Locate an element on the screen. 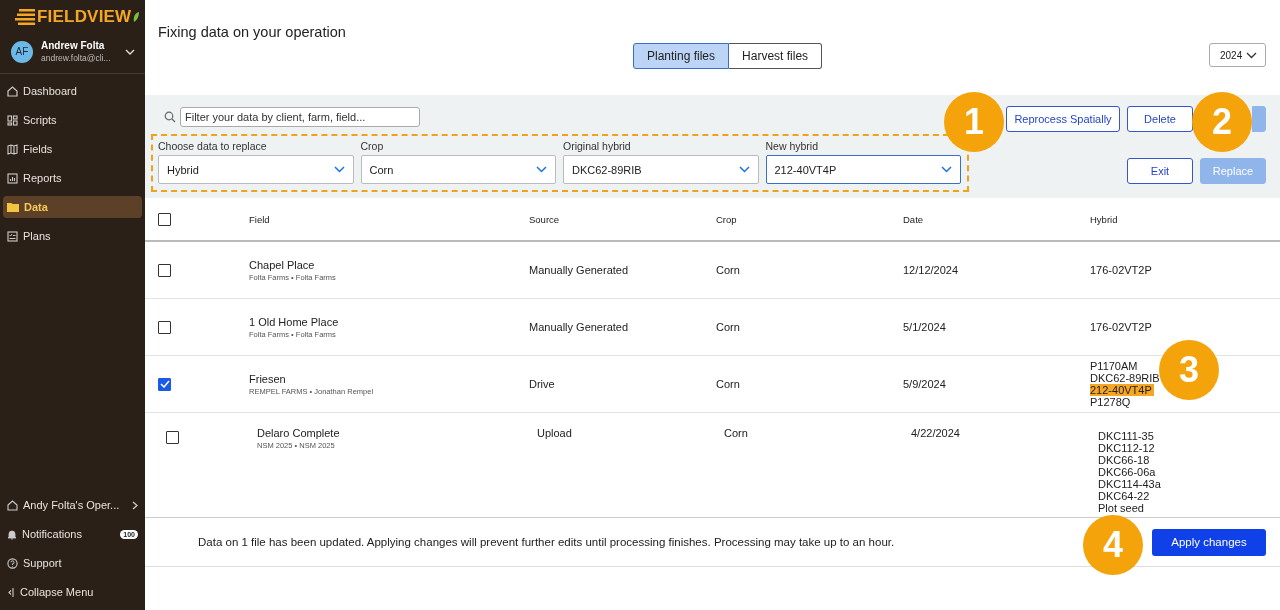 Image resolution: width=1280 pixels, height=610 pixels. bell-icon is located at coordinates (12, 534).